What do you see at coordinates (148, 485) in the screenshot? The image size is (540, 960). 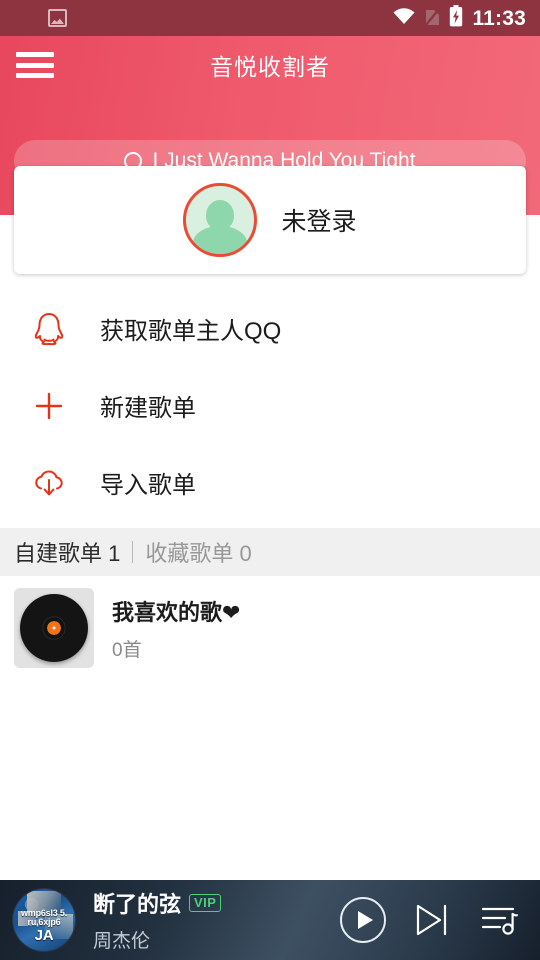 I see `menu-item-label: 导入歌单` at bounding box center [148, 485].